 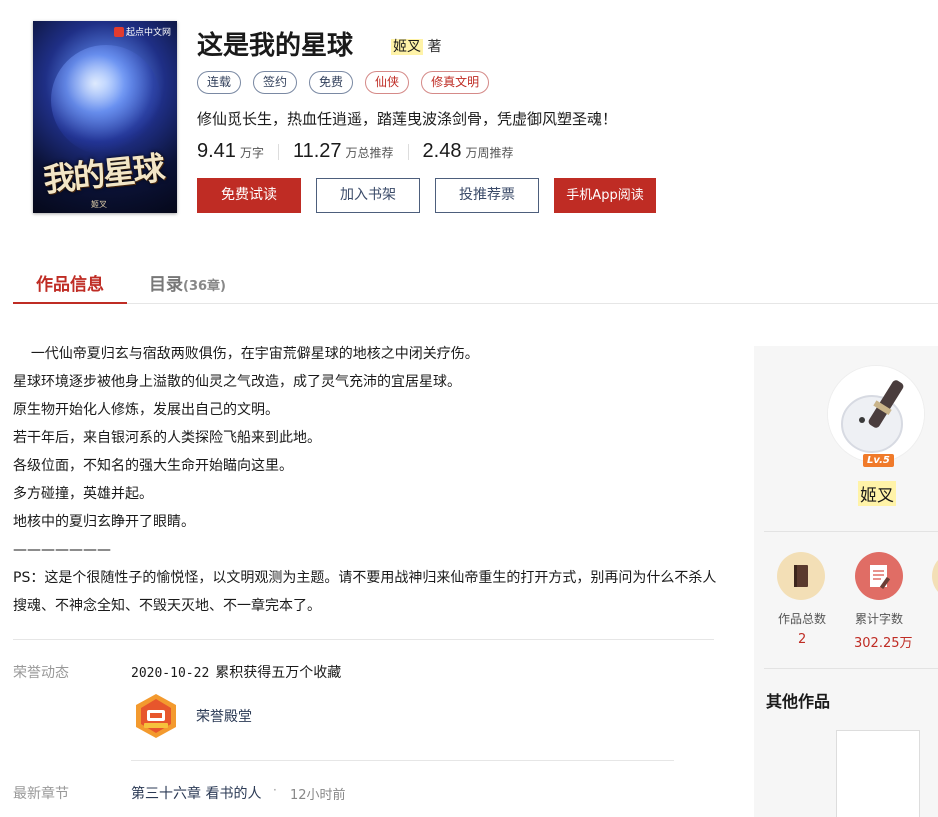 What do you see at coordinates (70, 287) in the screenshot?
I see `tab-book-info: 作品信息` at bounding box center [70, 287].